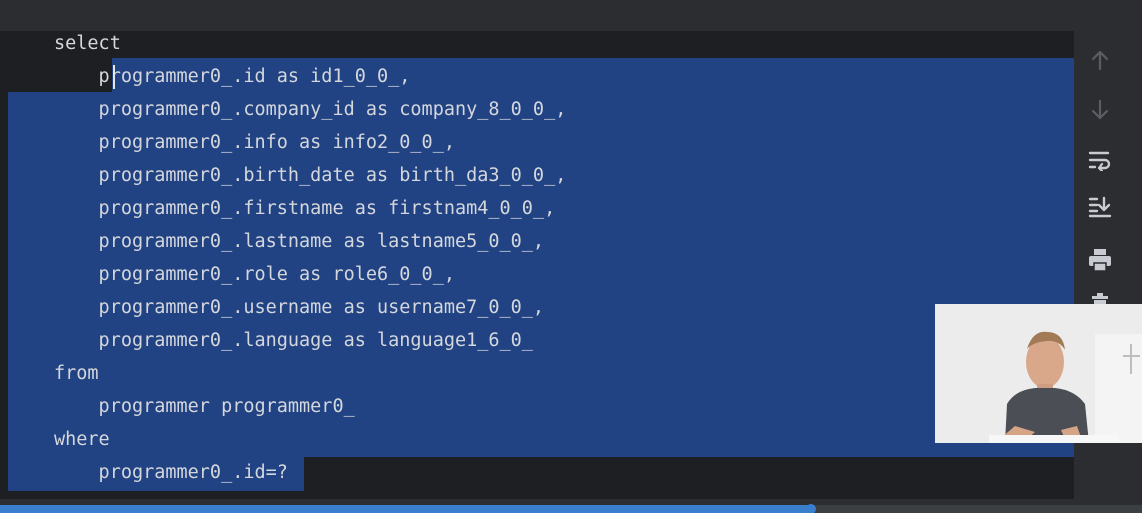 The image size is (1142, 513). I want to click on code-line-table: programmer programmer0_, so click(204, 406).